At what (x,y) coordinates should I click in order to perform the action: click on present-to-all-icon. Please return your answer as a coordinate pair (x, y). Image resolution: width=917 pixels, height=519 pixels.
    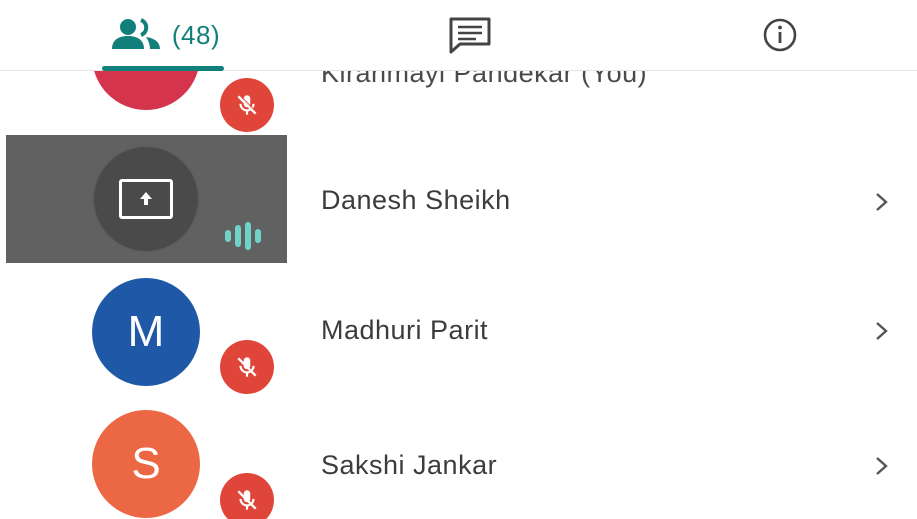
    Looking at the image, I should click on (146, 199).